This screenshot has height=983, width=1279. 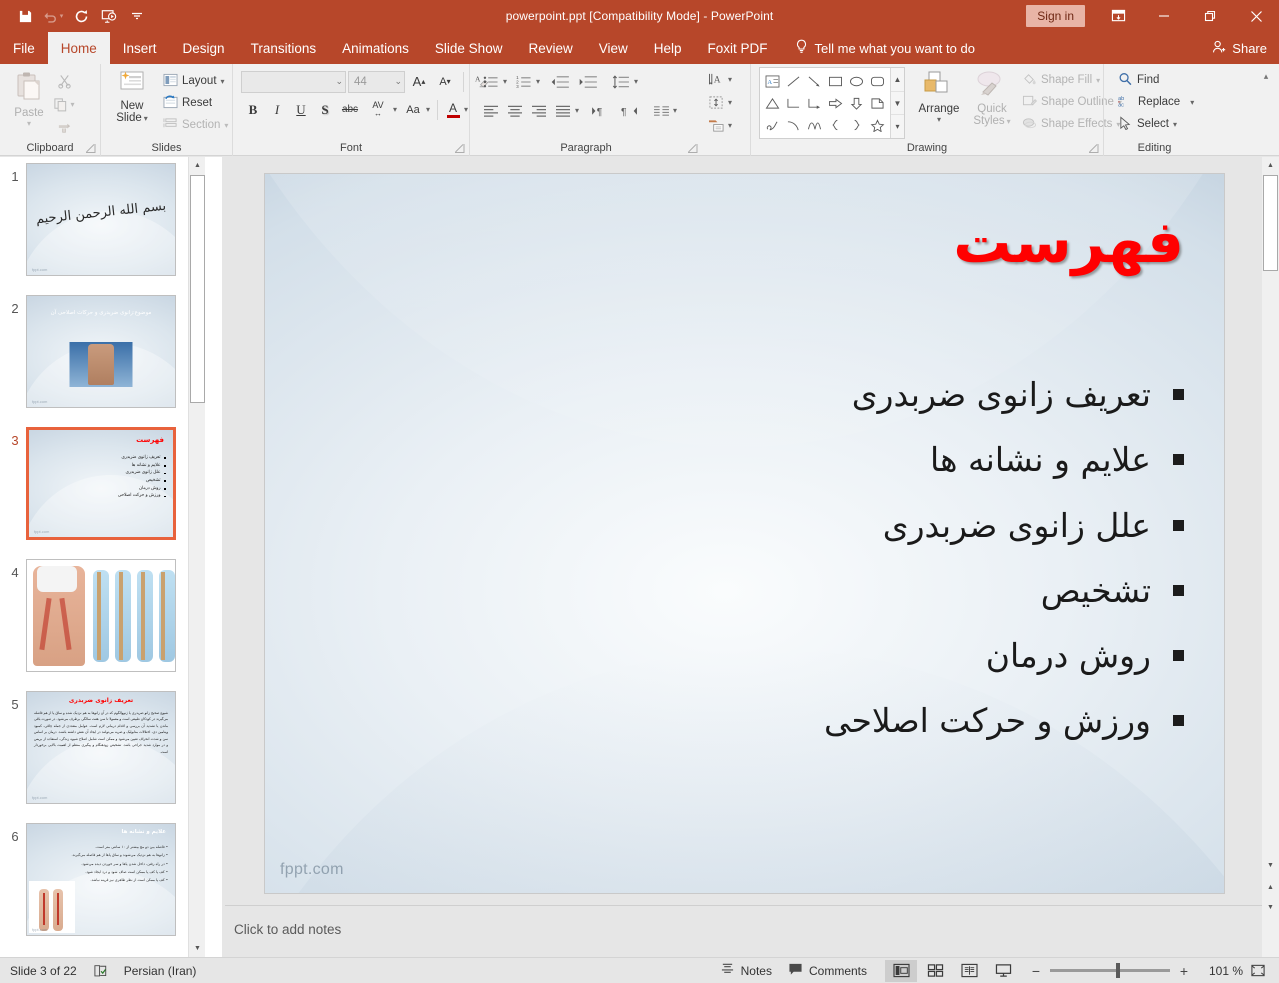 I want to click on new-slide-button: New Slide ▾, so click(x=132, y=97).